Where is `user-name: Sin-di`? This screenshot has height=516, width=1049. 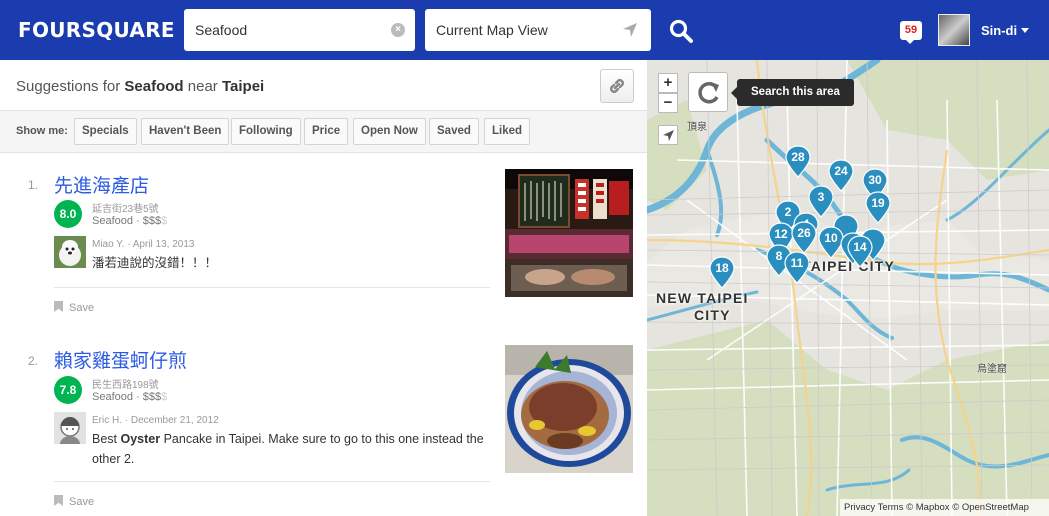
user-name: Sin-di is located at coordinates (999, 30).